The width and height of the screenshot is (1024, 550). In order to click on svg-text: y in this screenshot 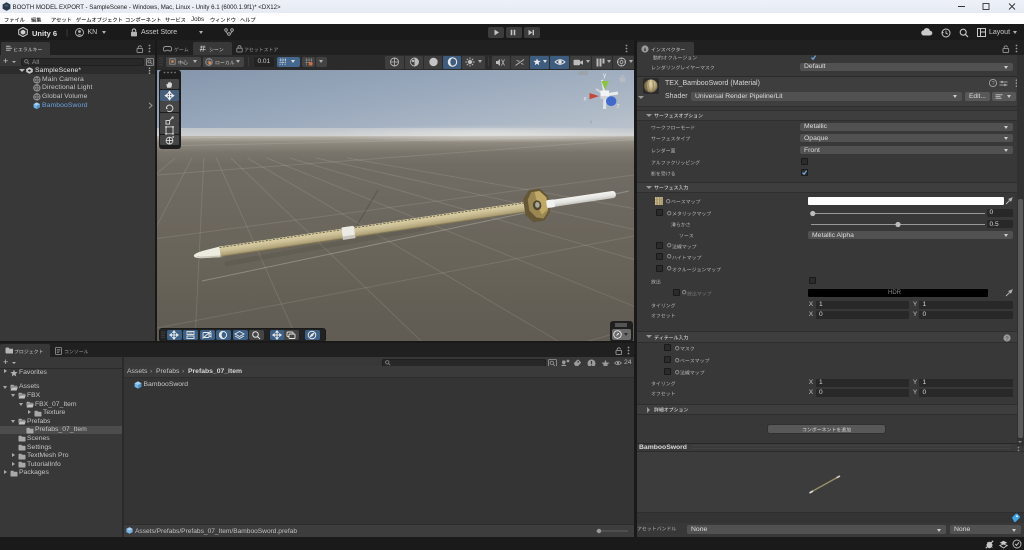, I will do `click(605, 75)`.